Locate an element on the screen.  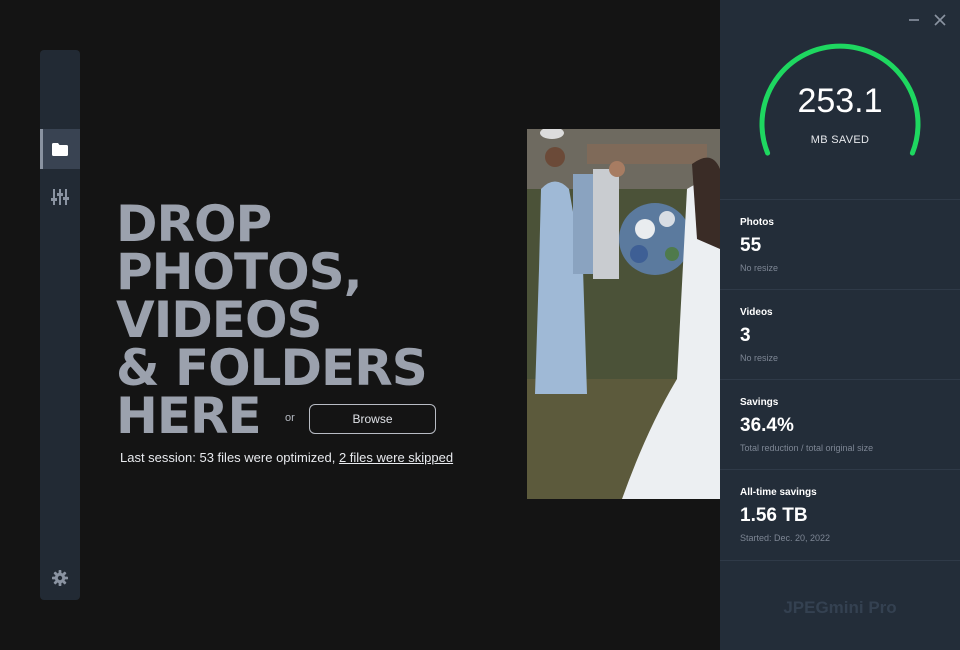
close-icon is located at coordinates (940, 20).